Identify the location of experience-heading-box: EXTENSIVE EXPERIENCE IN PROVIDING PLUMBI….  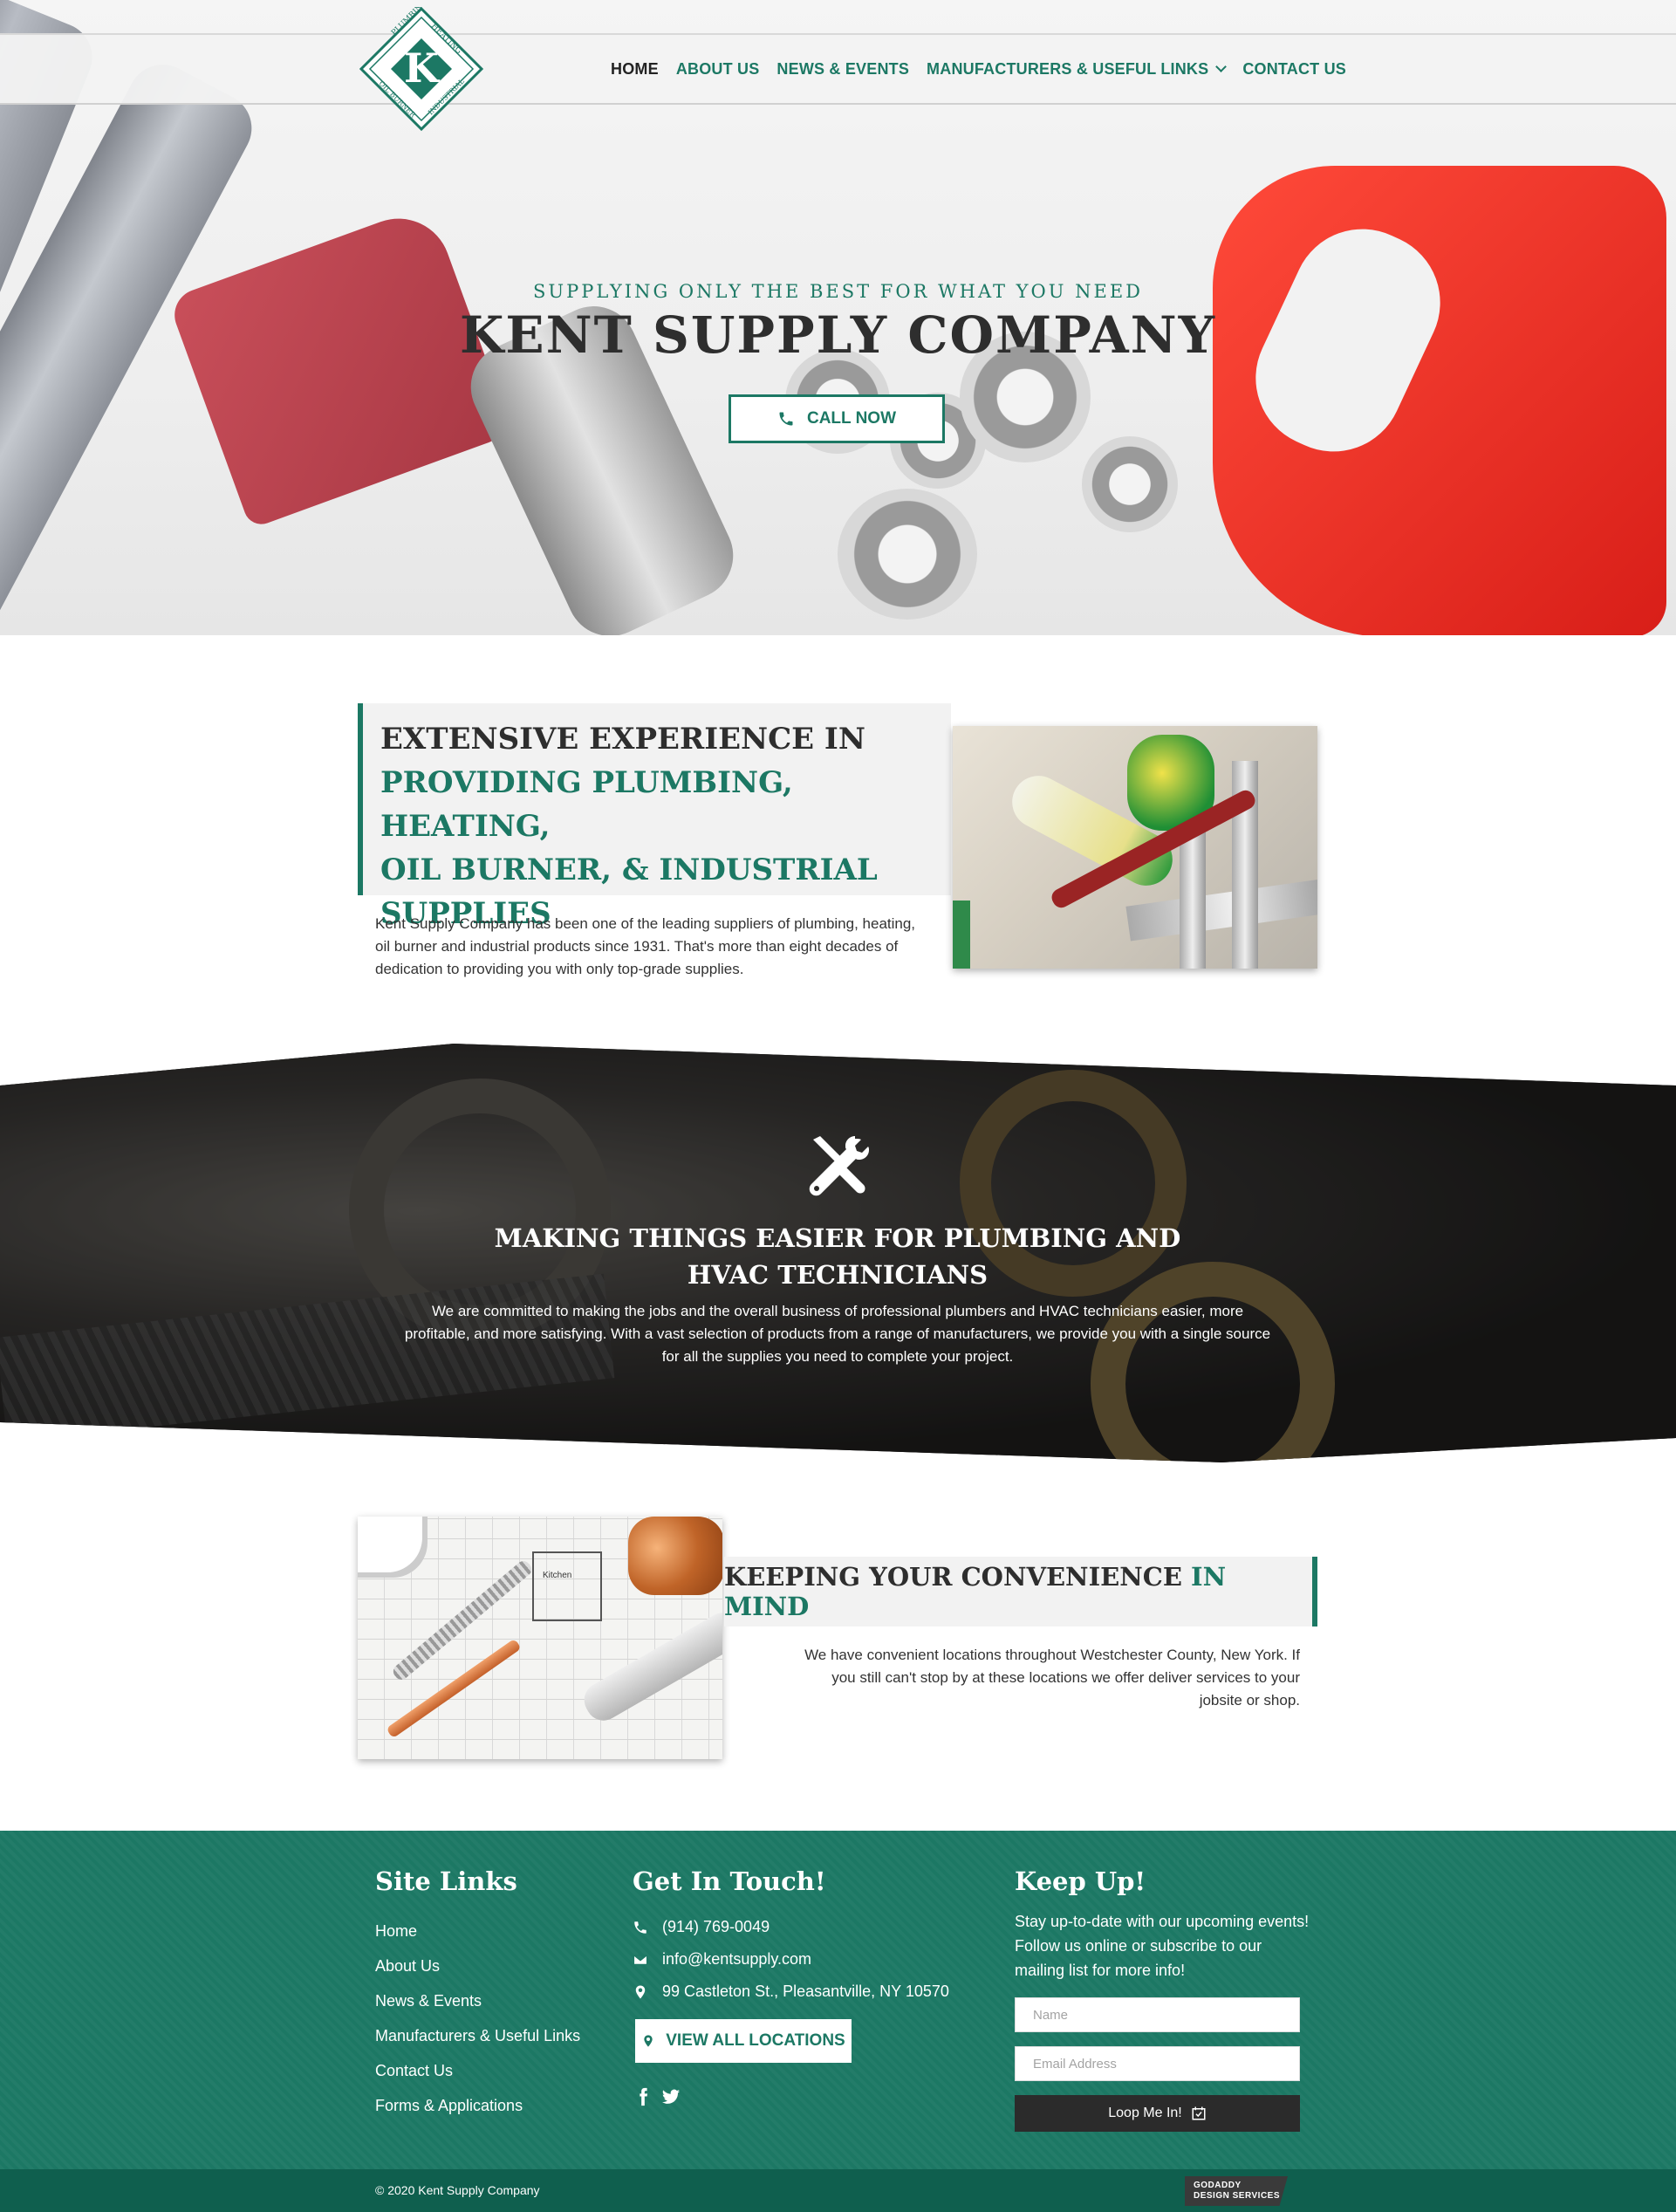
(654, 817).